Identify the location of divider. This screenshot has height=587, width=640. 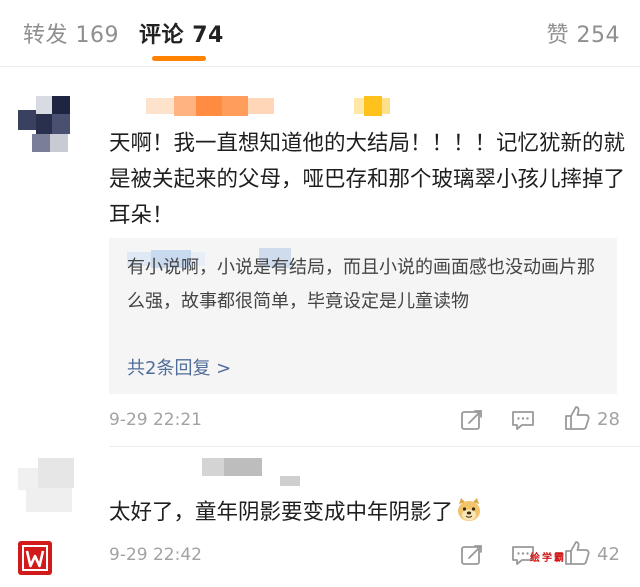
(374, 446).